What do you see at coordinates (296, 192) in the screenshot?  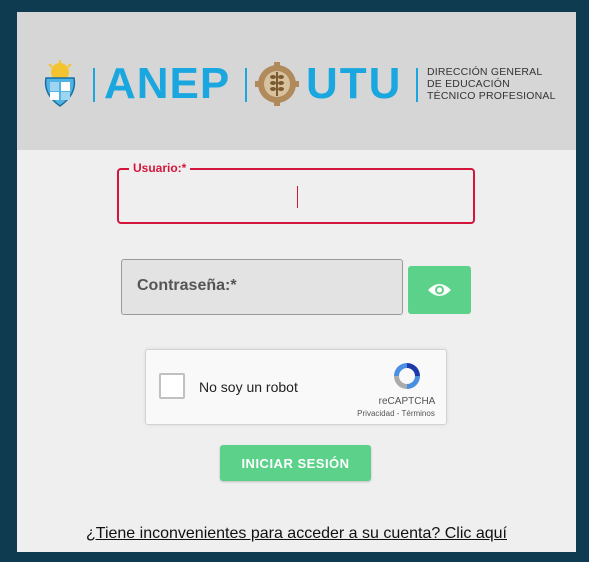 I see `username-field: Usuario:*` at bounding box center [296, 192].